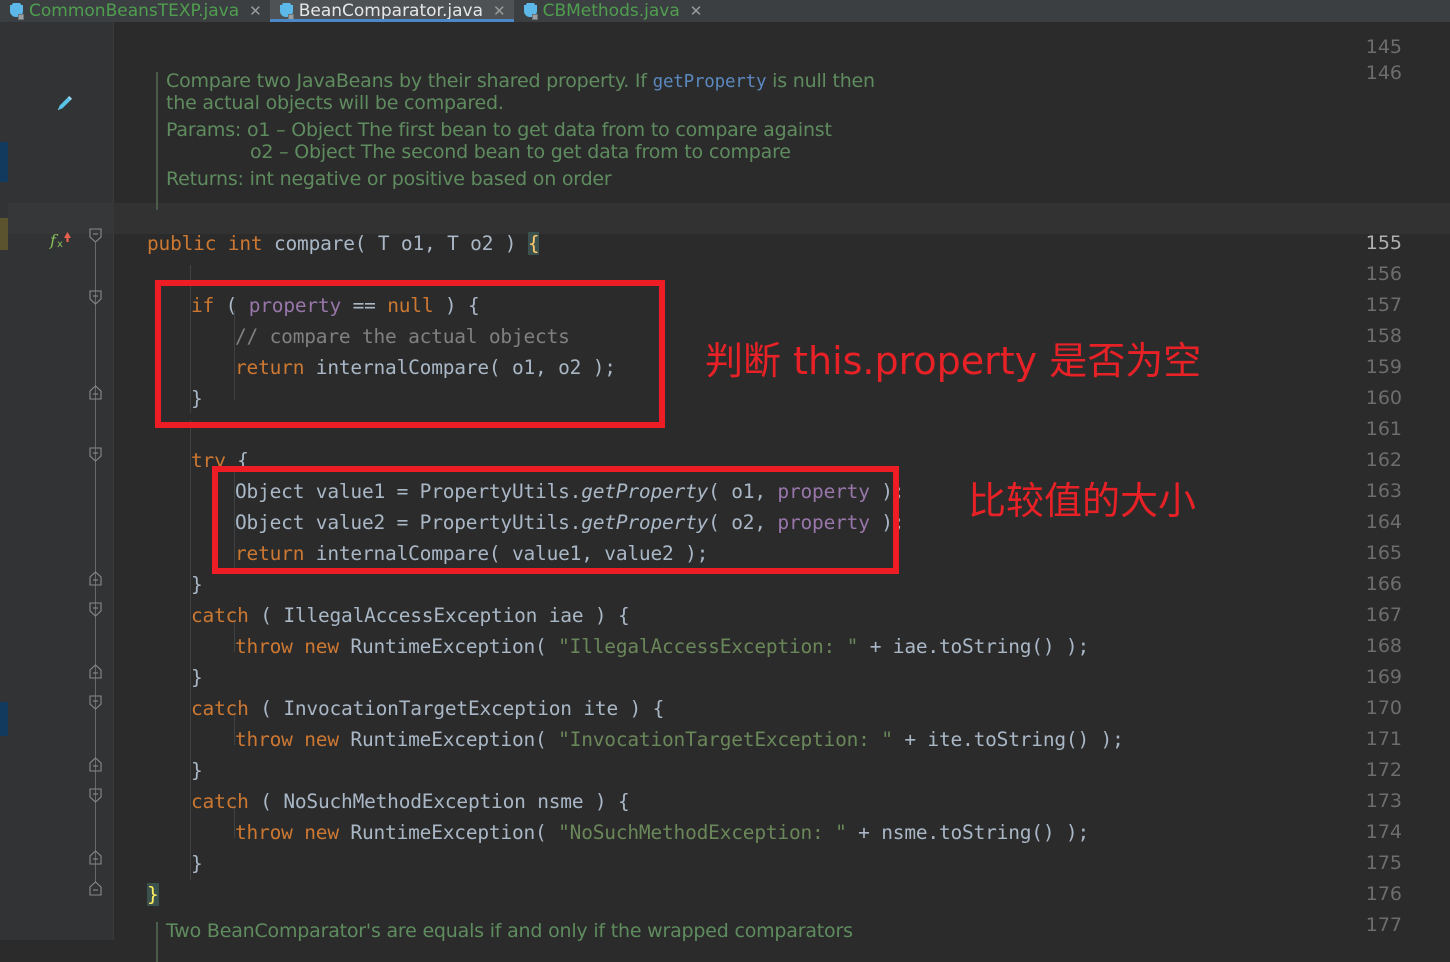 The width and height of the screenshot is (1450, 962). Describe the element at coordinates (270, 522) in the screenshot. I see `code-token: Object` at that location.